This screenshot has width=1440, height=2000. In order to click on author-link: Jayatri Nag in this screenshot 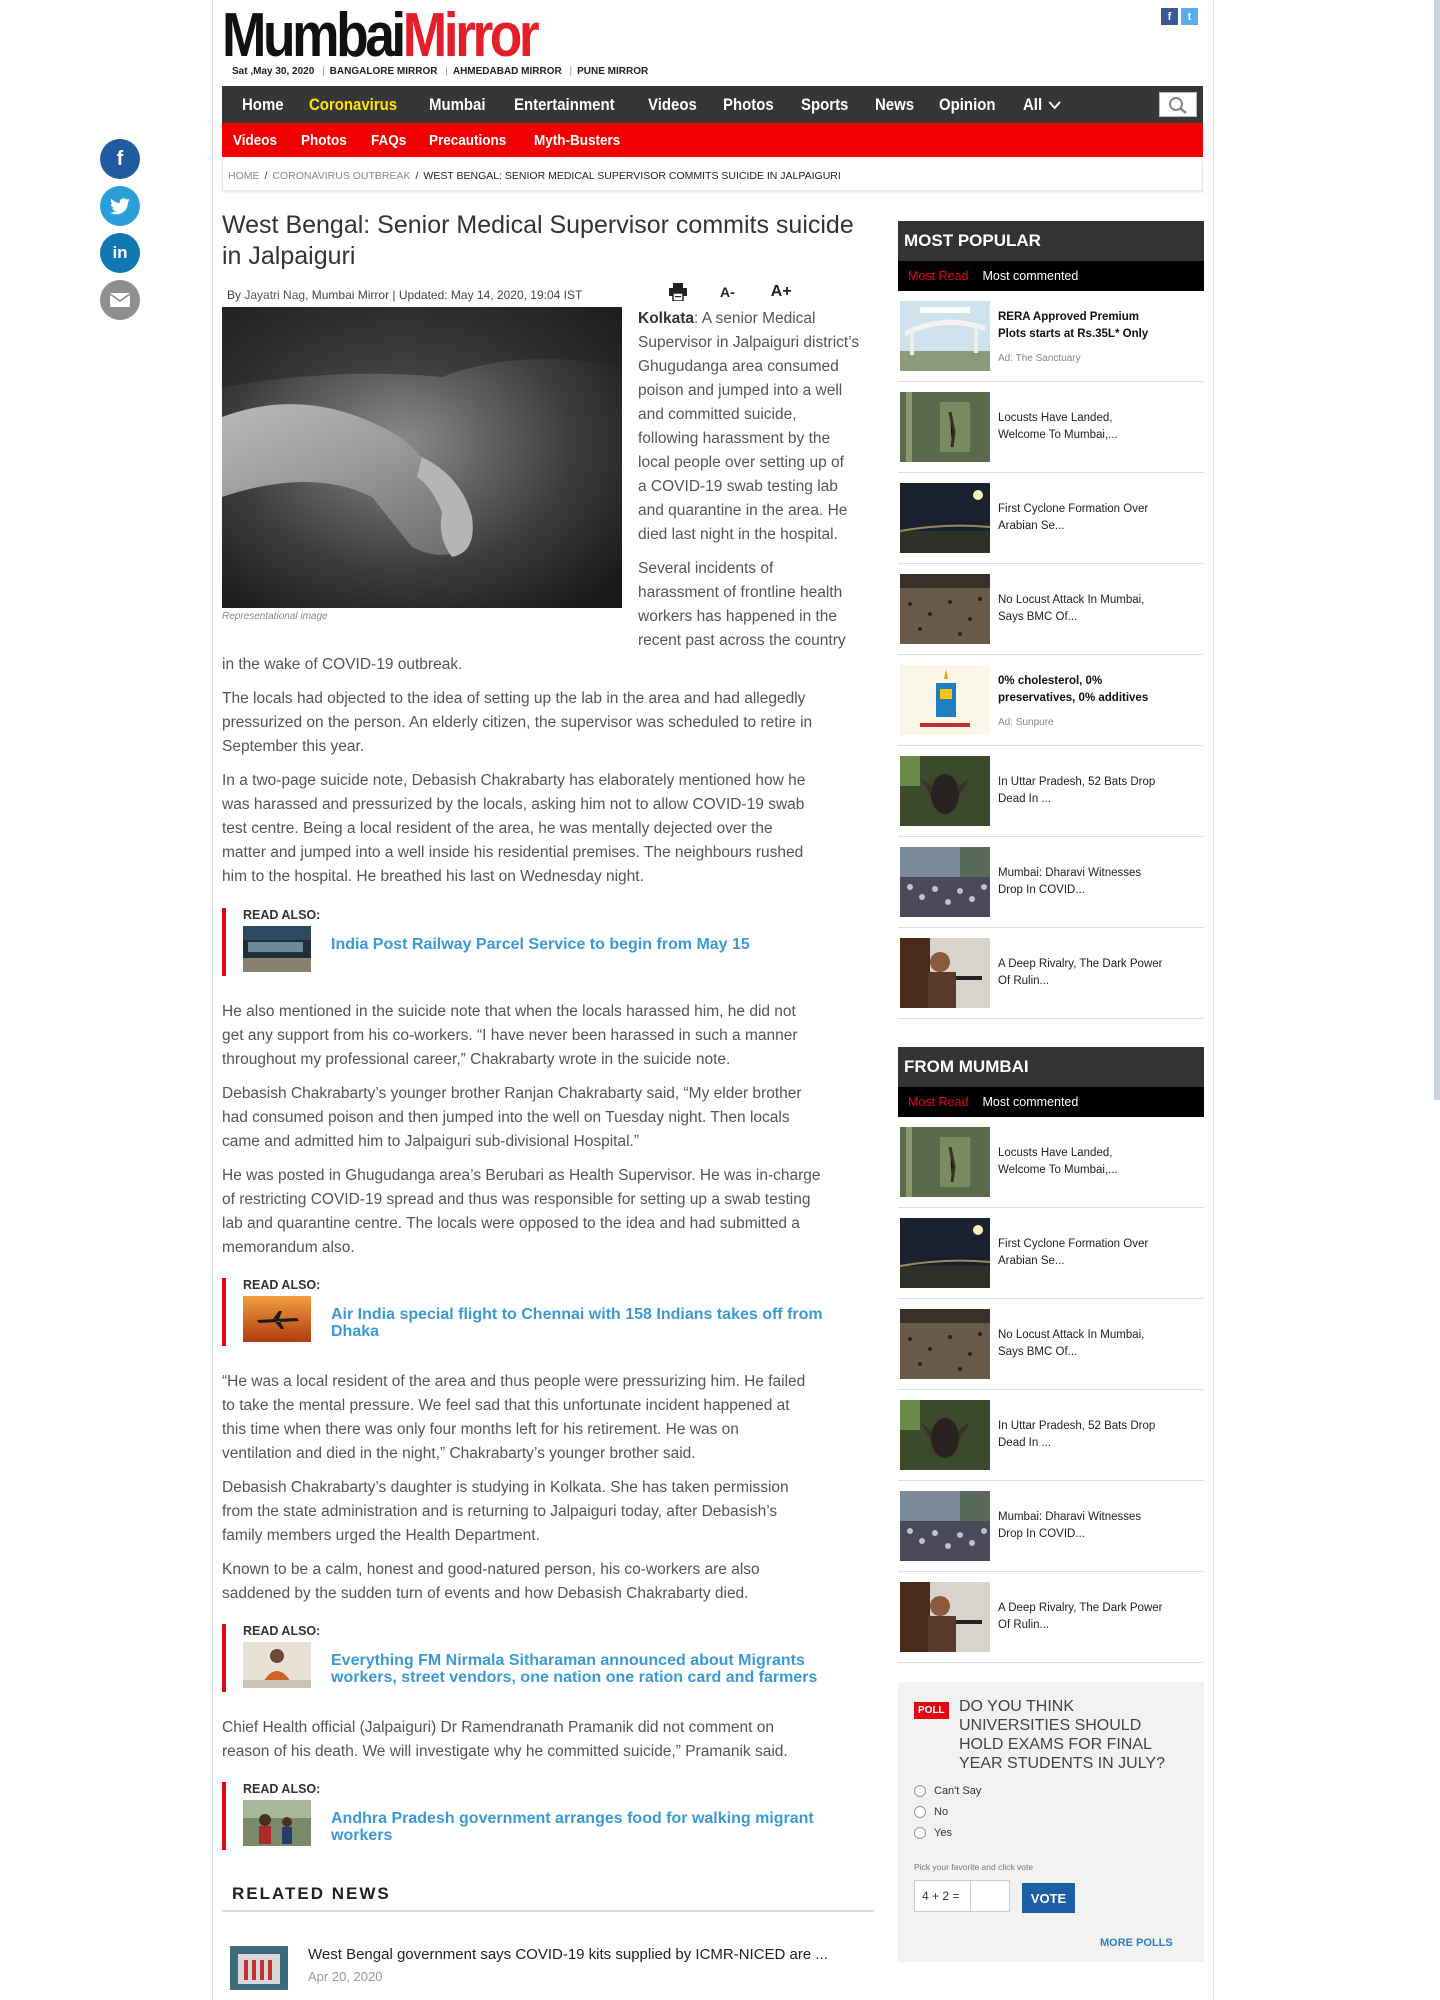, I will do `click(274, 295)`.